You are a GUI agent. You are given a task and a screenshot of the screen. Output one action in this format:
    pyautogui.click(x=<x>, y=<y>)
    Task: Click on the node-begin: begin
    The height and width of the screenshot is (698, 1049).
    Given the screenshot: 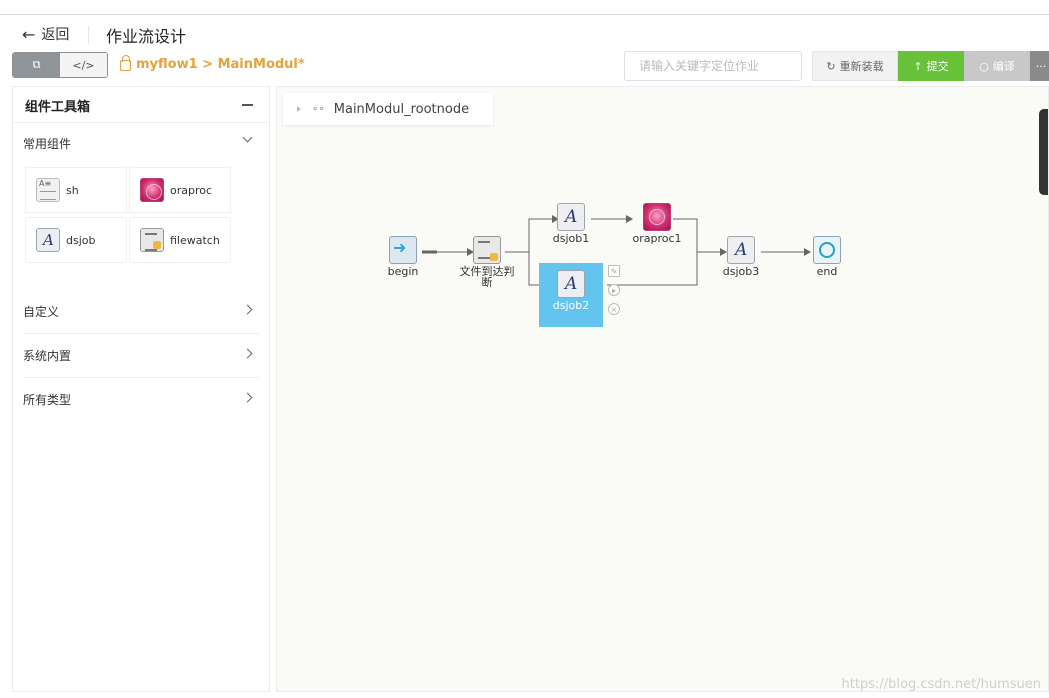 What is the action you would take?
    pyautogui.click(x=403, y=256)
    